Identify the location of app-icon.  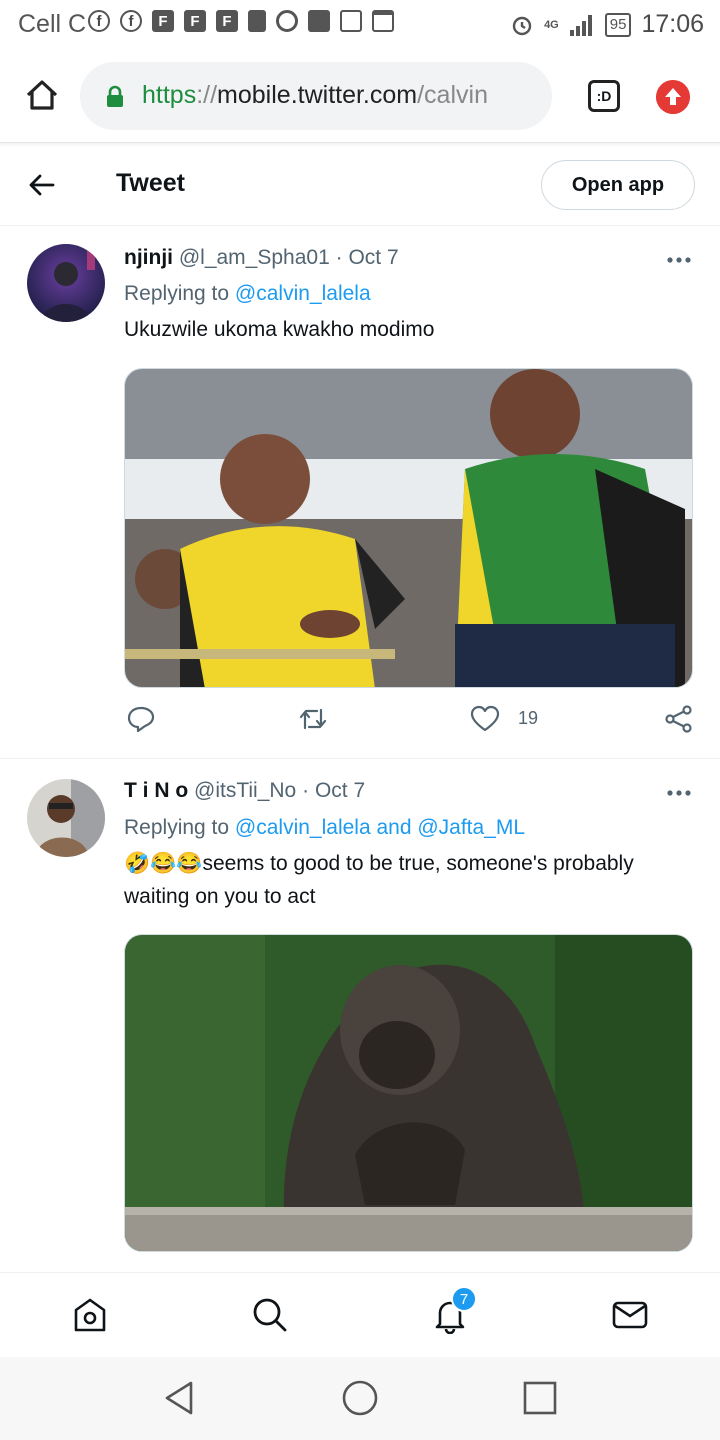
(319, 21).